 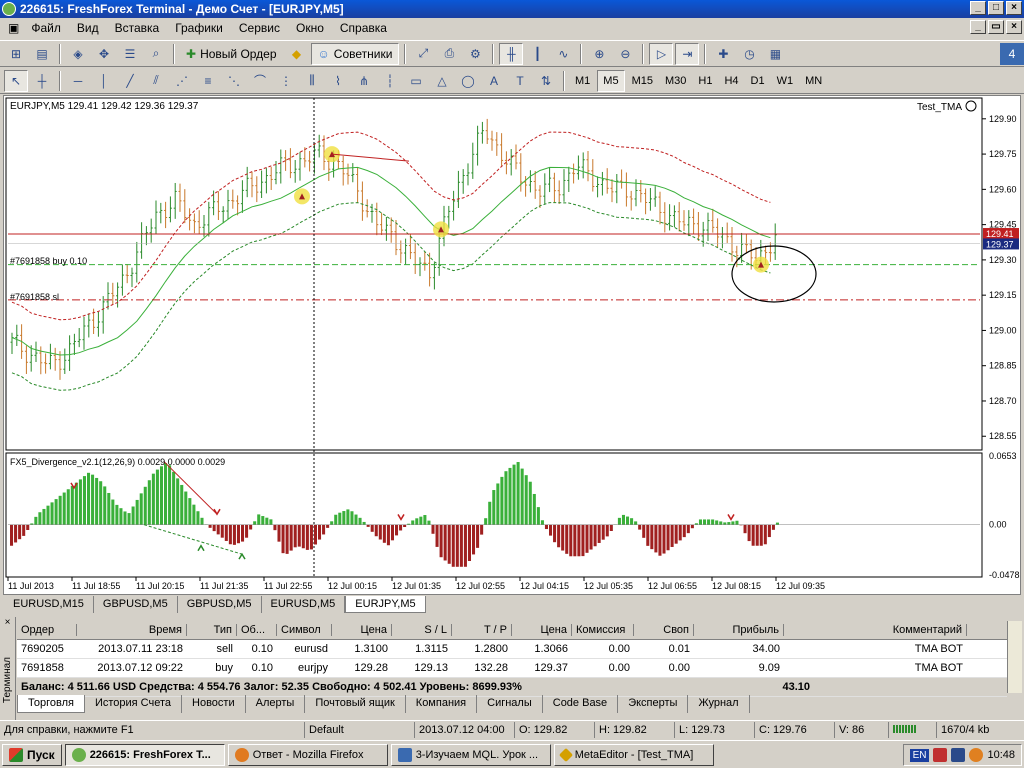 What do you see at coordinates (338, 81) in the screenshot?
I see `elliott-icon: ⌇` at bounding box center [338, 81].